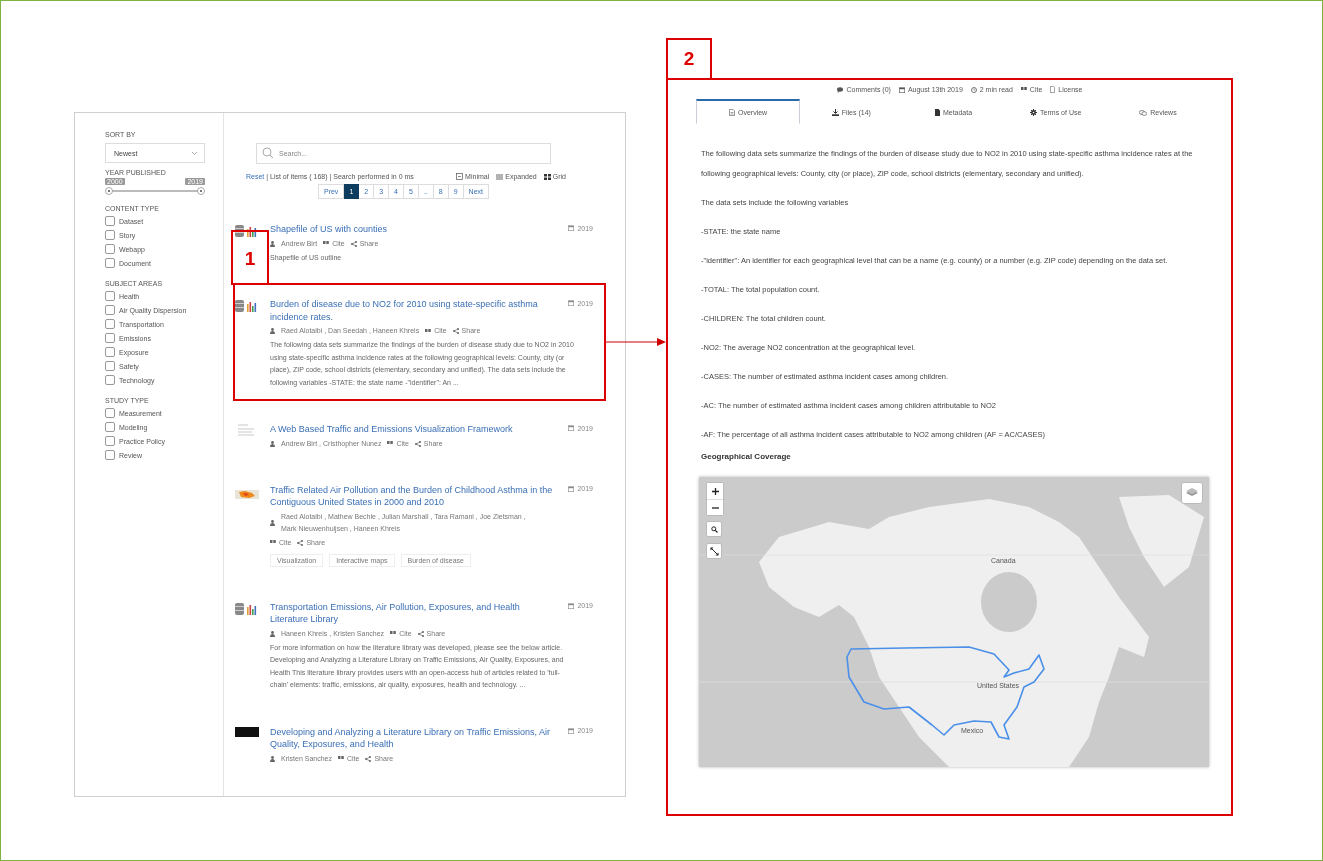 Image resolution: width=1323 pixels, height=861 pixels. What do you see at coordinates (835, 112) in the screenshot?
I see `download-icon` at bounding box center [835, 112].